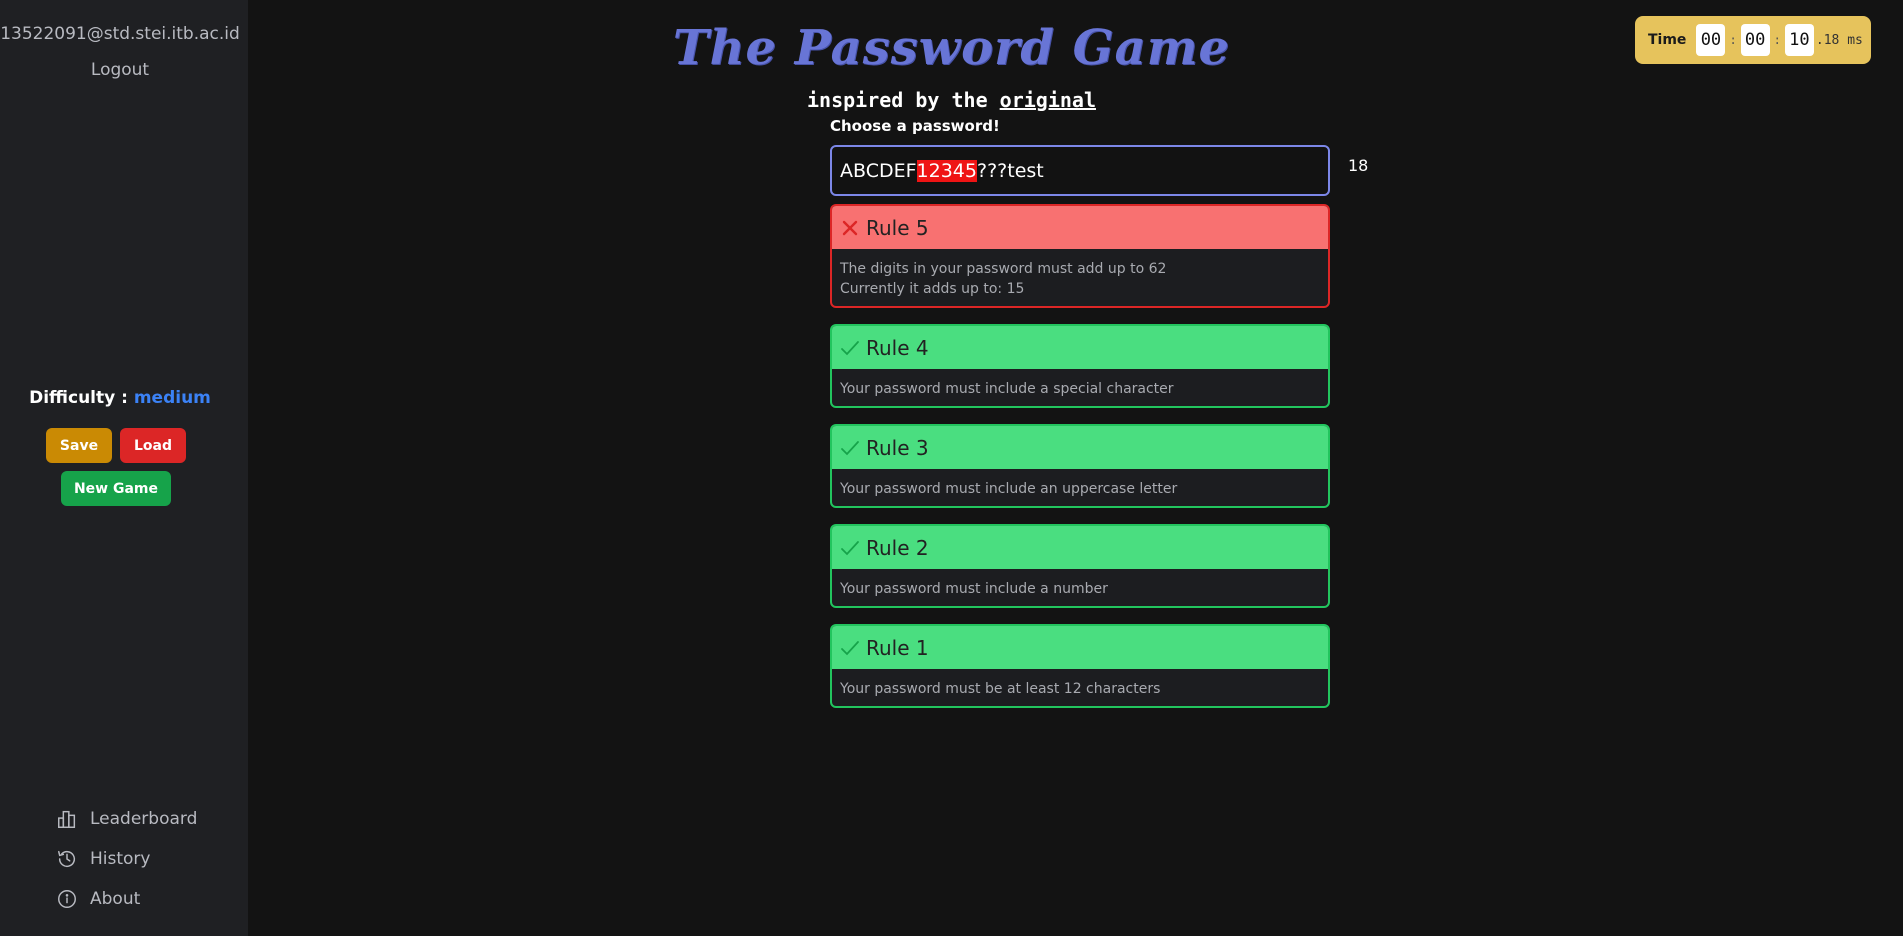 Image resolution: width=1903 pixels, height=936 pixels. I want to click on difficulty-value: medium, so click(172, 398).